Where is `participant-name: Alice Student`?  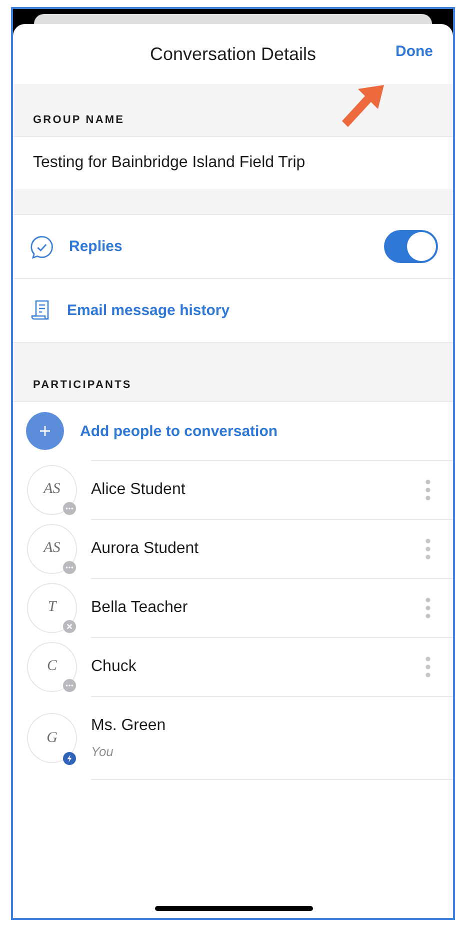 participant-name: Alice Student is located at coordinates (138, 489).